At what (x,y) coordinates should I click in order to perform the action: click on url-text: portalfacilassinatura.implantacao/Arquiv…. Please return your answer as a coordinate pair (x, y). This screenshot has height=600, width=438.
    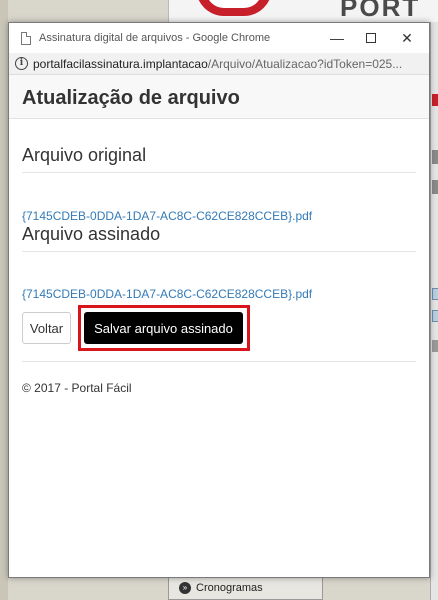
    Looking at the image, I should click on (229, 64).